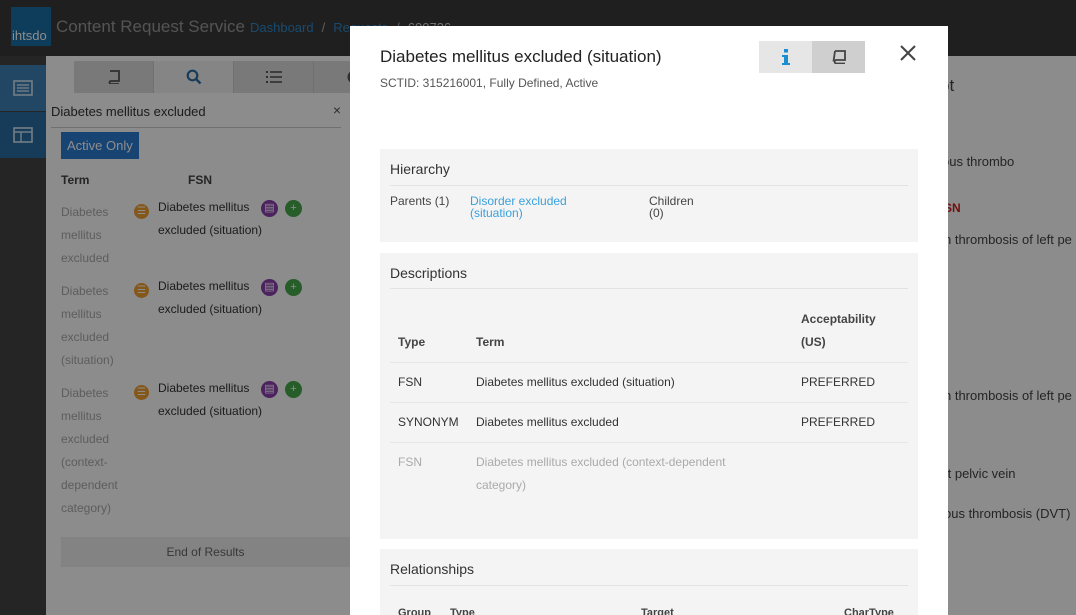  Describe the element at coordinates (547, 422) in the screenshot. I see `description-term: Diabetes mellitus excluded` at that location.